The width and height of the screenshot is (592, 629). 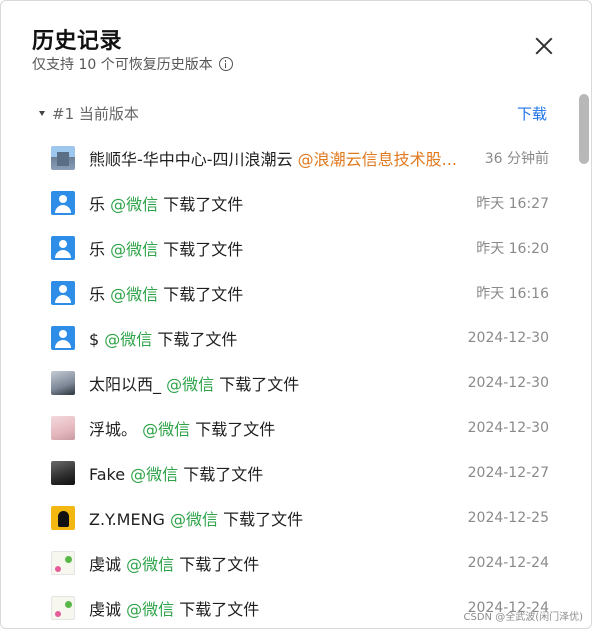 What do you see at coordinates (512, 293) in the screenshot?
I see `item-time: 昨天 16:16` at bounding box center [512, 293].